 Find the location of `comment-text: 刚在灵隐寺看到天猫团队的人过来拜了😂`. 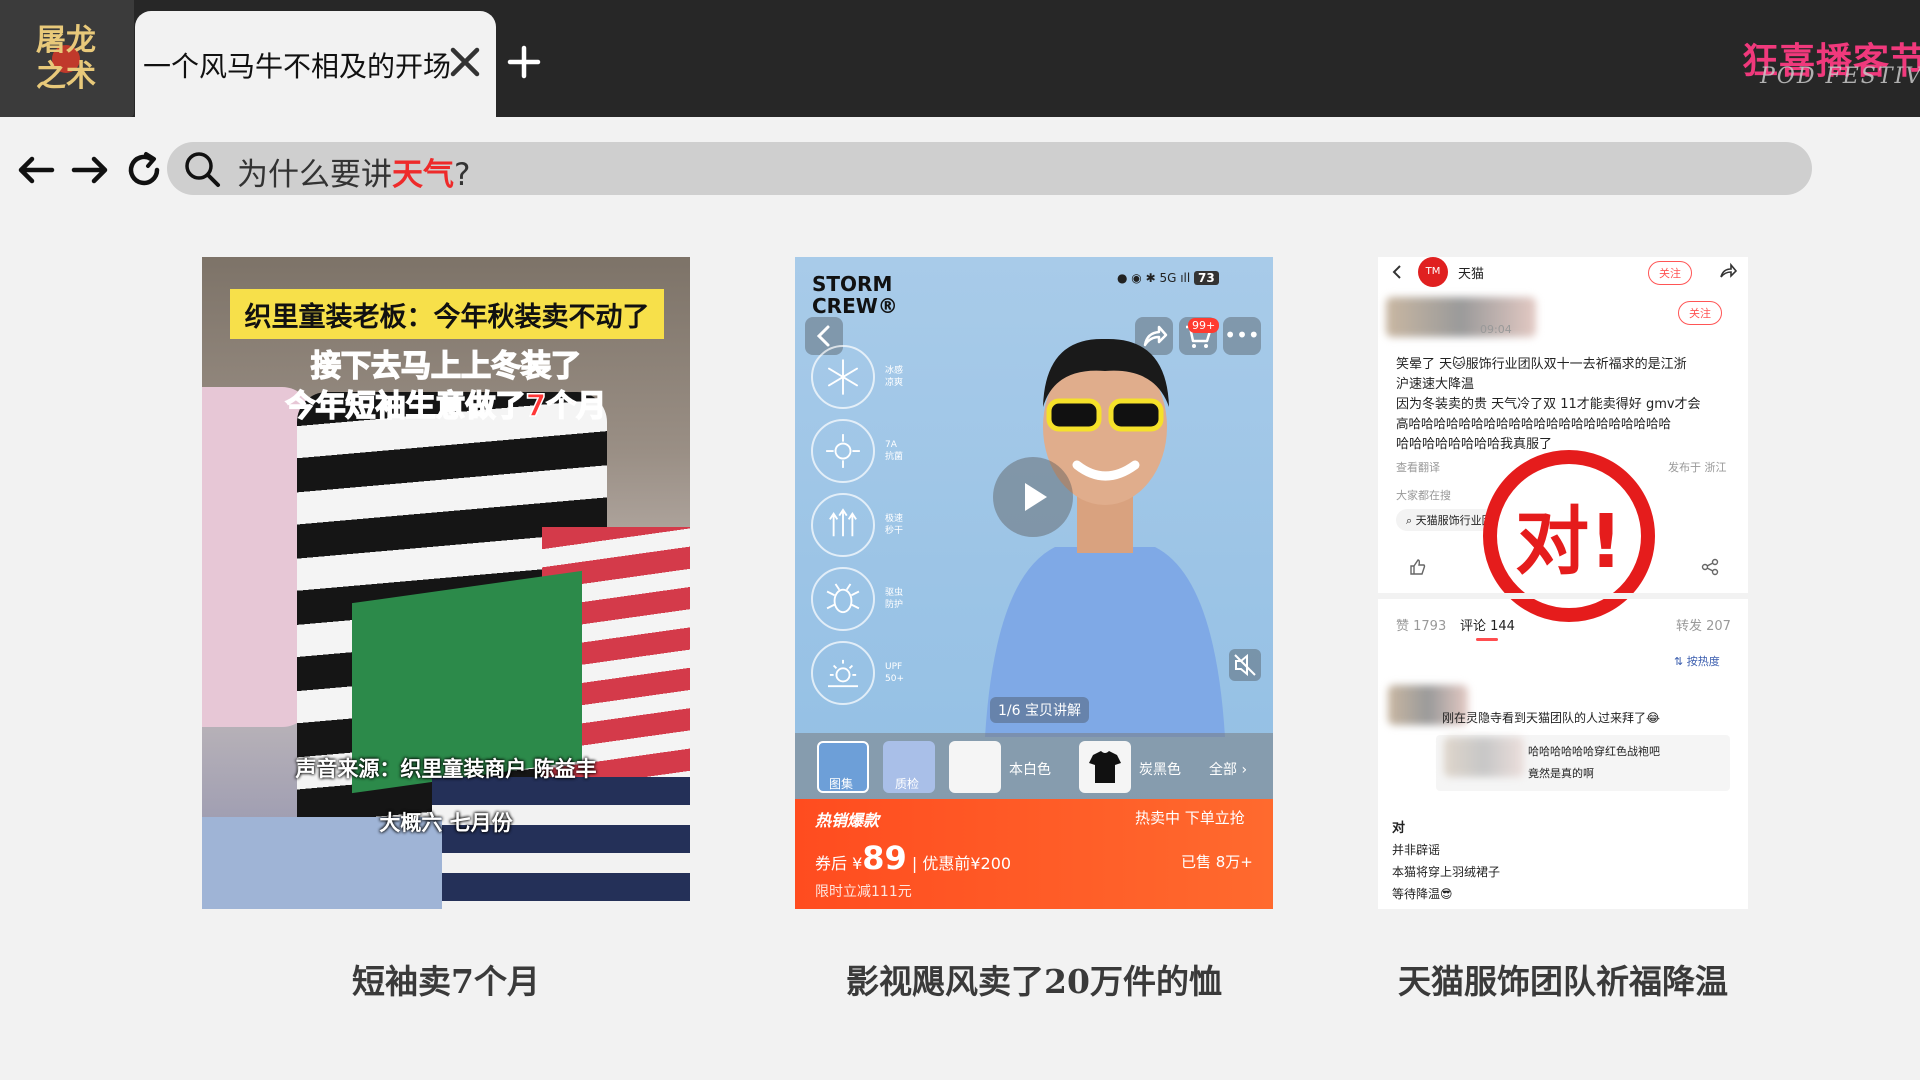

comment-text: 刚在灵隐寺看到天猫团队的人过来拜了😂 is located at coordinates (1551, 718).